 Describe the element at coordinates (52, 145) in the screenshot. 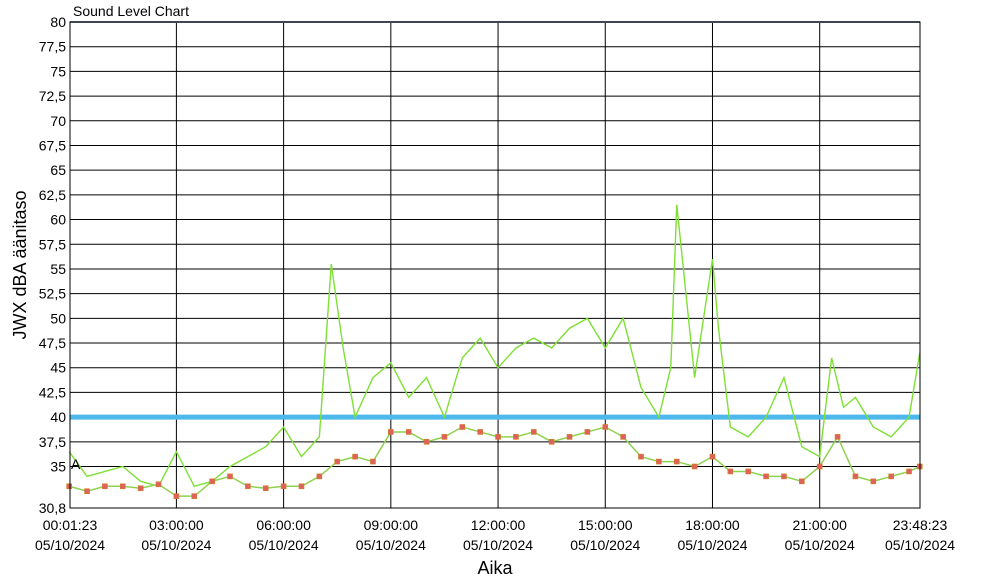

I see `y-tick-label: 67,5` at that location.